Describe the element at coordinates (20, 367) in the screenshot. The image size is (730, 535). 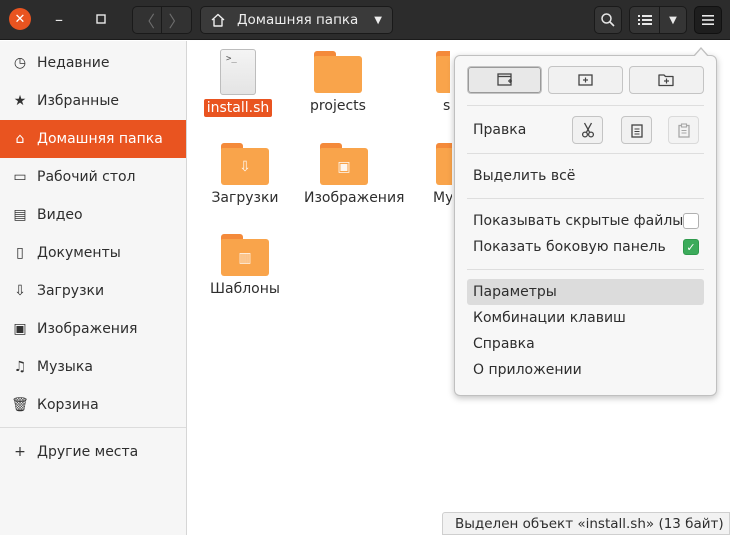
I see `music-icon: ♫` at that location.